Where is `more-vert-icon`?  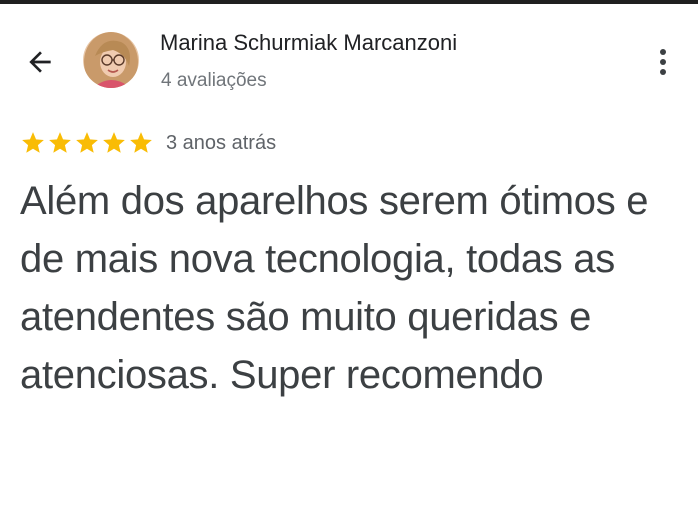
more-vert-icon is located at coordinates (663, 62).